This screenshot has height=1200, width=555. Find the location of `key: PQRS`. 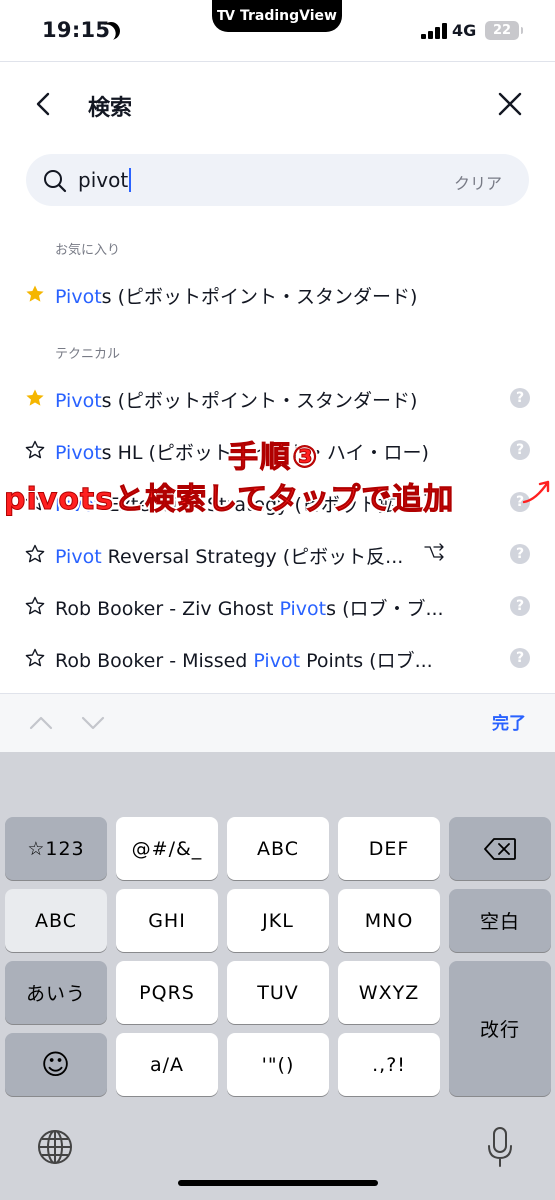

key: PQRS is located at coordinates (167, 992).